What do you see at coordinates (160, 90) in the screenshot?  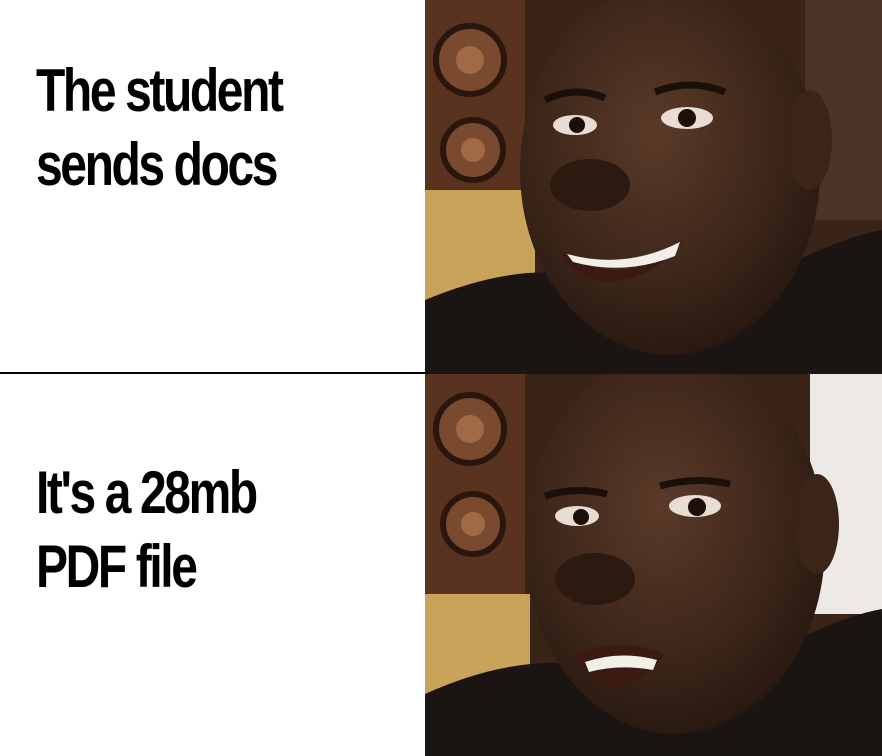 I see `caption-top-line-1: The student` at bounding box center [160, 90].